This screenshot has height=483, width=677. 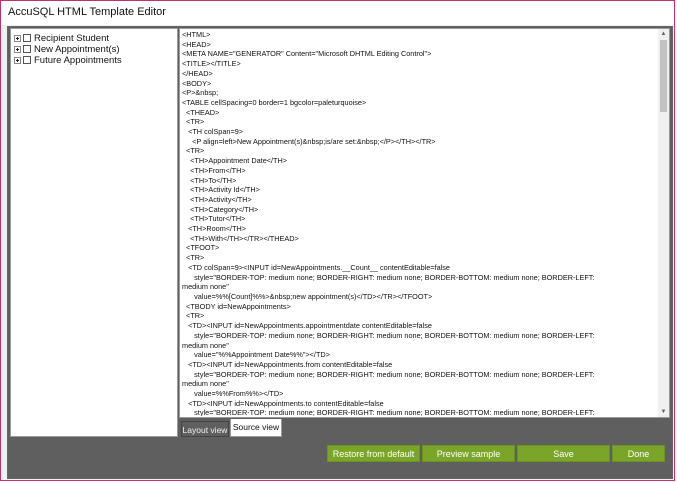 I want to click on code-line: <THEAD>, so click(x=201, y=112).